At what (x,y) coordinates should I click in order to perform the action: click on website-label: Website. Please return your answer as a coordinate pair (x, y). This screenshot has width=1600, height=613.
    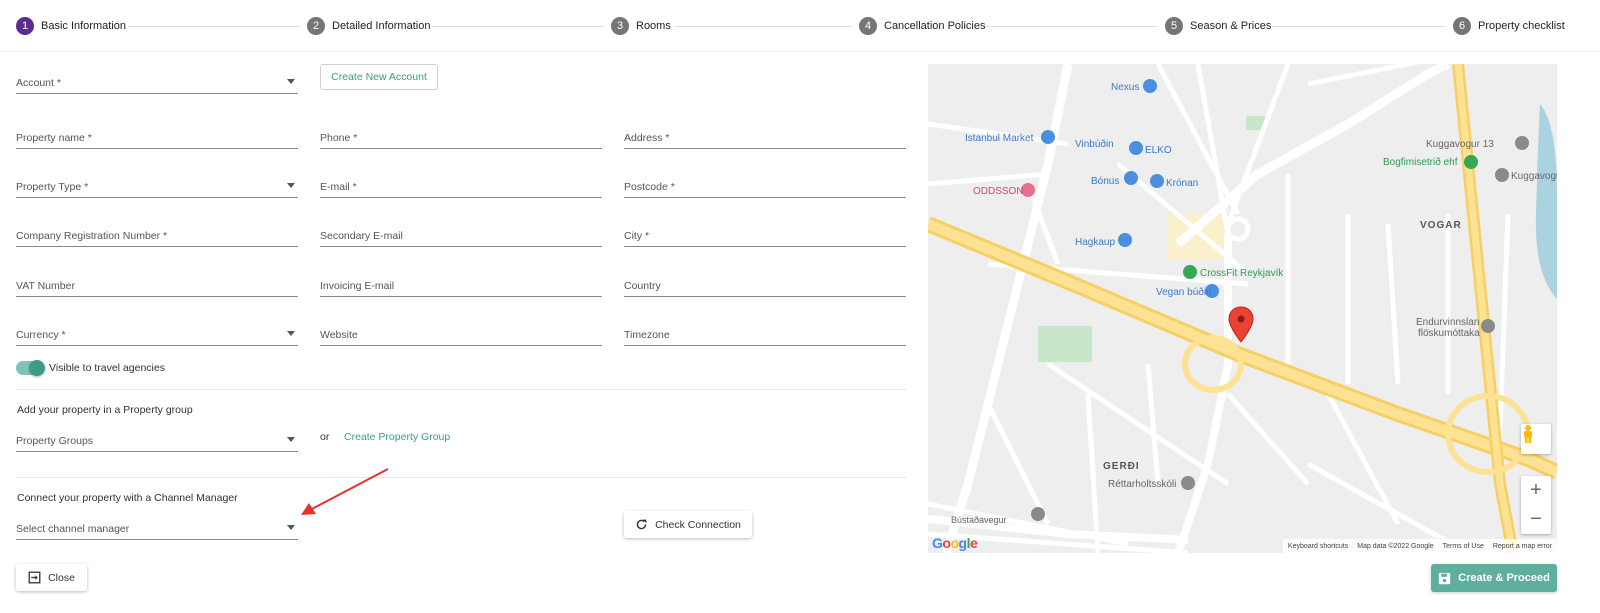
    Looking at the image, I should click on (339, 335).